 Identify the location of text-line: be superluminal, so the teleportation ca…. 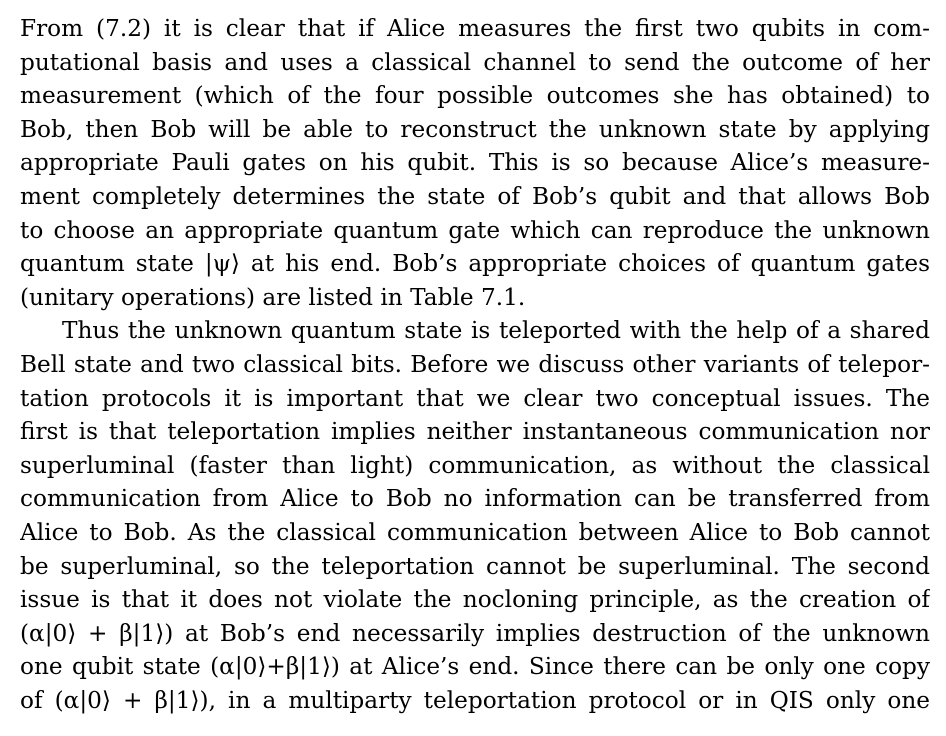
(475, 566).